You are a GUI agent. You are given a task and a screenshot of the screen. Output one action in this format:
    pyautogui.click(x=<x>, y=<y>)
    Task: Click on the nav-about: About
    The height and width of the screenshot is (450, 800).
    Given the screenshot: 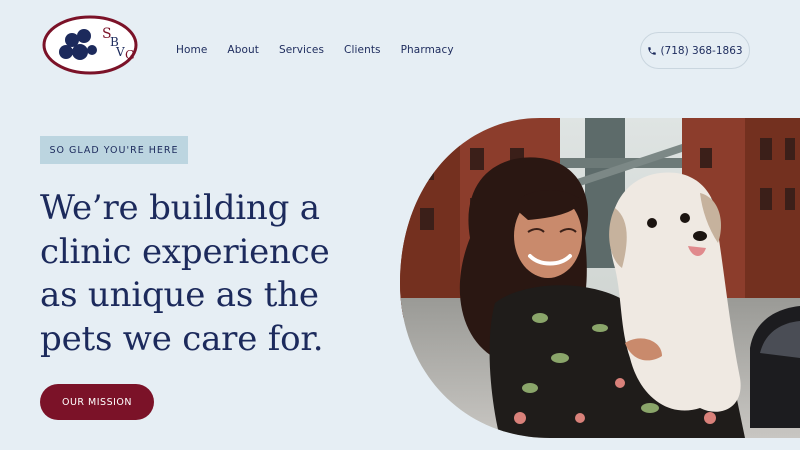 What is the action you would take?
    pyautogui.click(x=243, y=50)
    